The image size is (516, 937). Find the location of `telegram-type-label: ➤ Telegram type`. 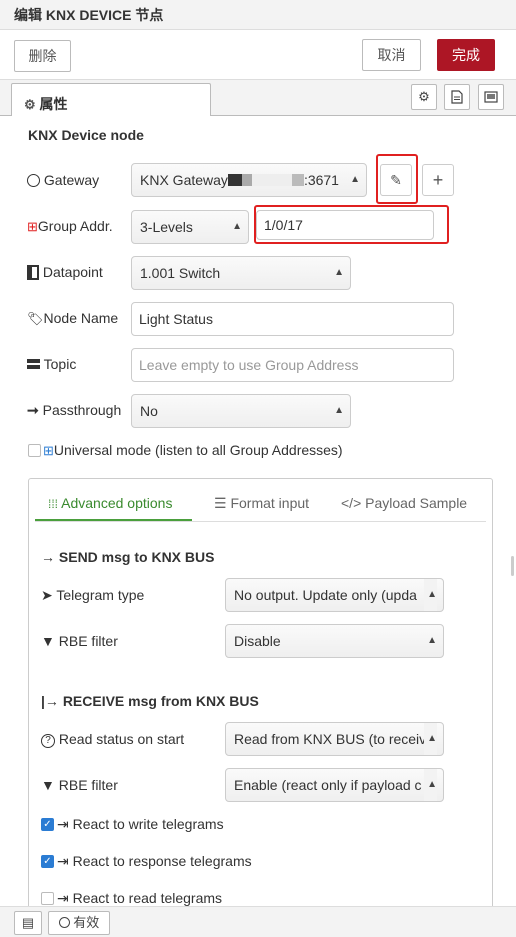

telegram-type-label: ➤ Telegram type is located at coordinates (93, 595).